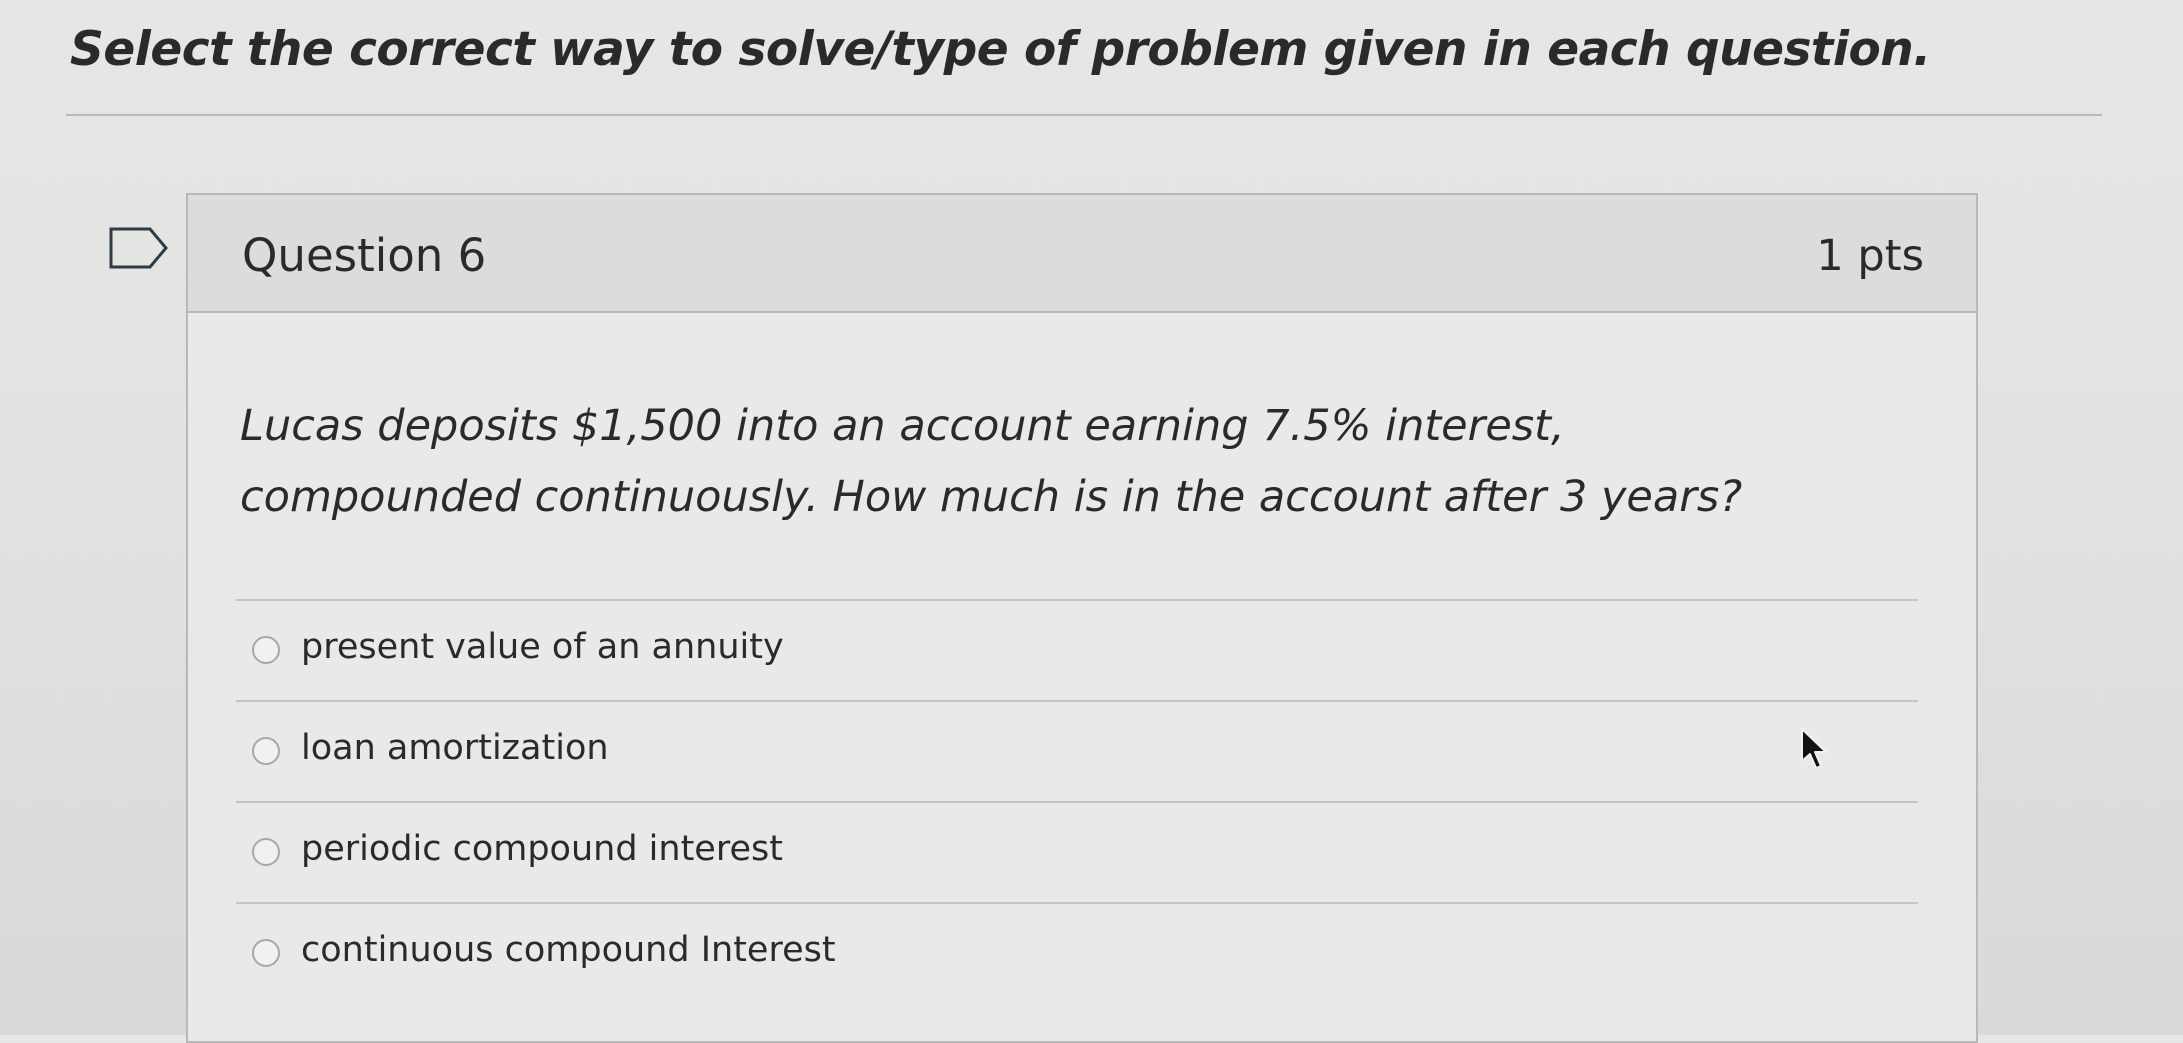 This screenshot has height=1043, width=2183. What do you see at coordinates (1077, 750) in the screenshot?
I see `answer-option: loan amortization` at bounding box center [1077, 750].